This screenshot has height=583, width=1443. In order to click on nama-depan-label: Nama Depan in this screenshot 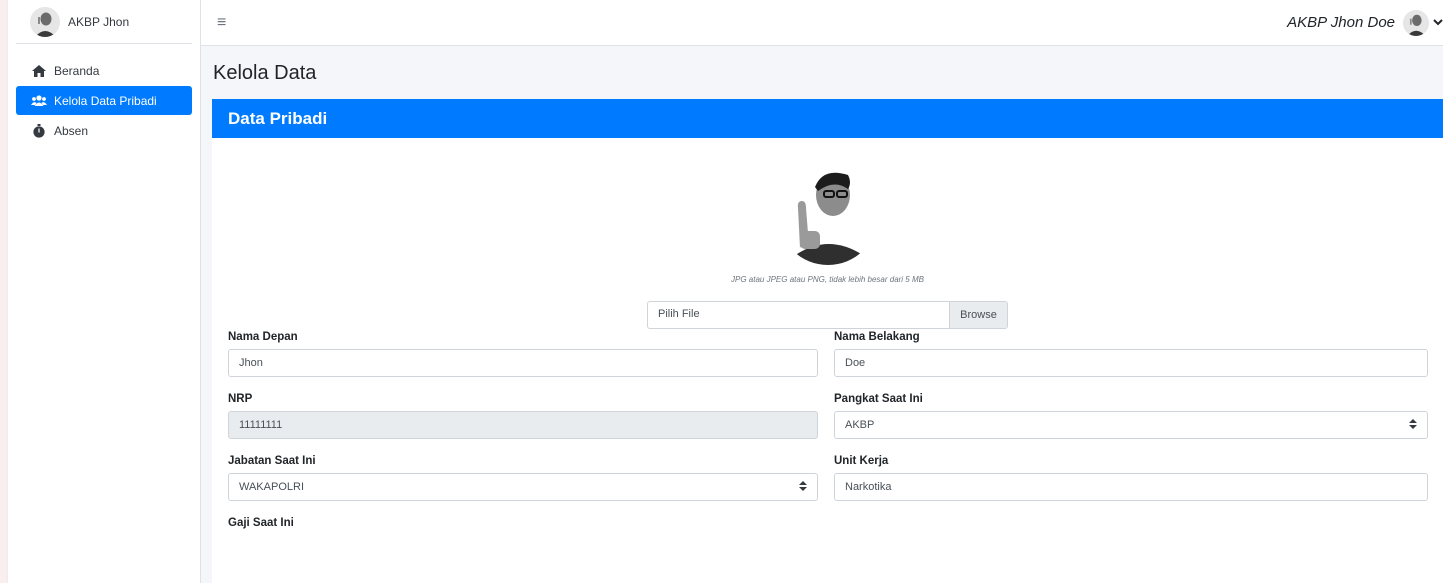, I will do `click(263, 337)`.